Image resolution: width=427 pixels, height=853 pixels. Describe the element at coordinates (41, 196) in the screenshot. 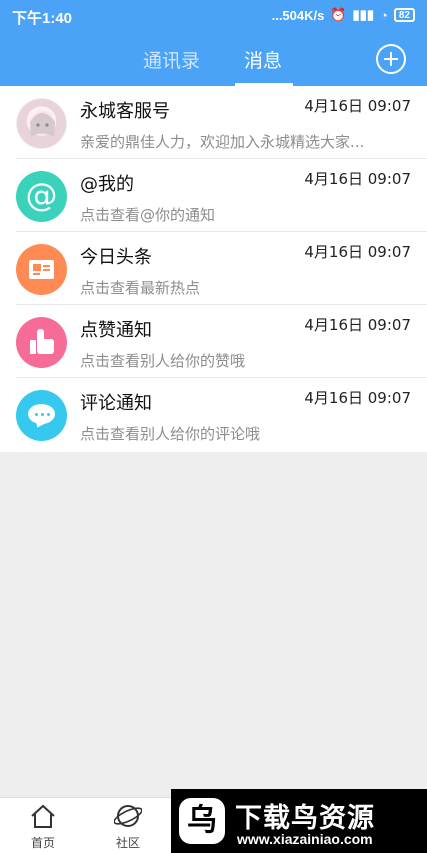

I see `at-icon: @` at that location.